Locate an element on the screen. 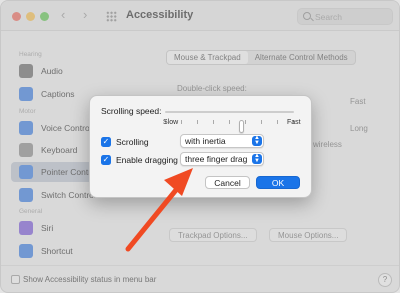 Image resolution: width=400 pixels, height=293 pixels. scrolling-mode-value: with inertia is located at coordinates (205, 141).